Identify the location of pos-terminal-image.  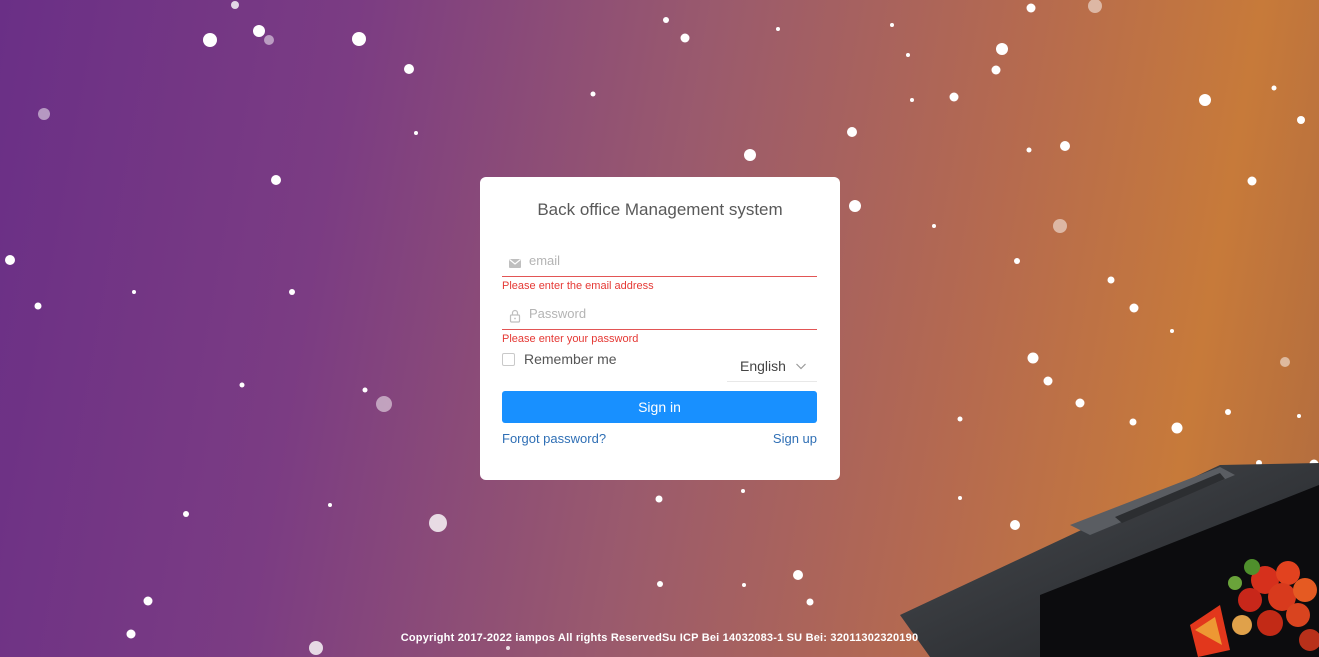
(1109, 560).